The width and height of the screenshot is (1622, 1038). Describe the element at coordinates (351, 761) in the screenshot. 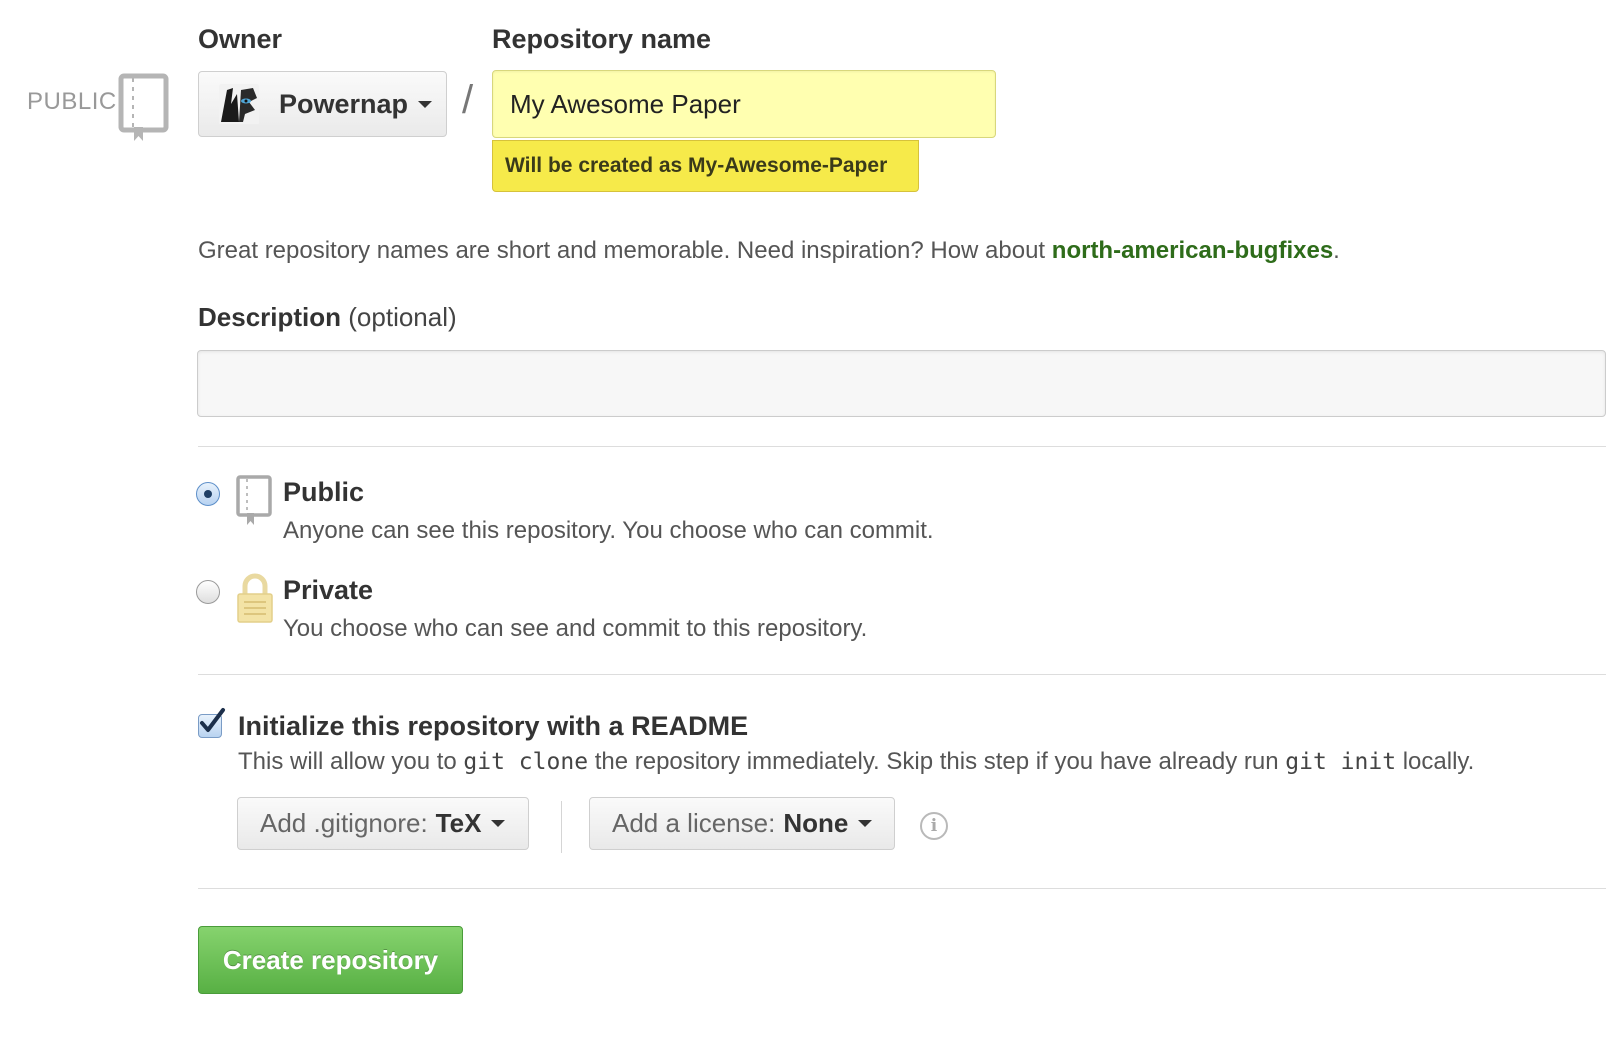

I see `readme-desc-part1: This will allow you to` at that location.